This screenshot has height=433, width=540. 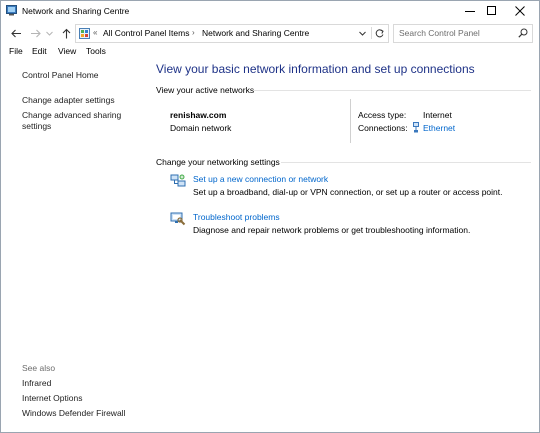 What do you see at coordinates (146, 33) in the screenshot?
I see `breadcrumb-all-control-panel-items: All Control Panel Items` at bounding box center [146, 33].